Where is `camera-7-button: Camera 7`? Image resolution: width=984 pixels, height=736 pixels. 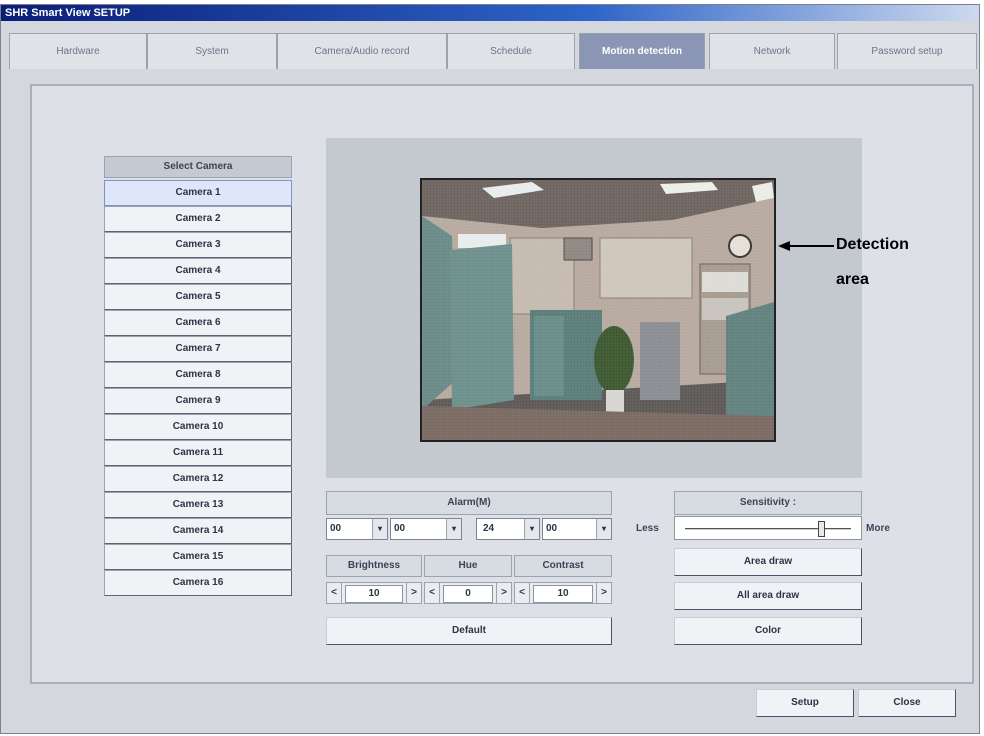
camera-7-button: Camera 7 is located at coordinates (198, 349).